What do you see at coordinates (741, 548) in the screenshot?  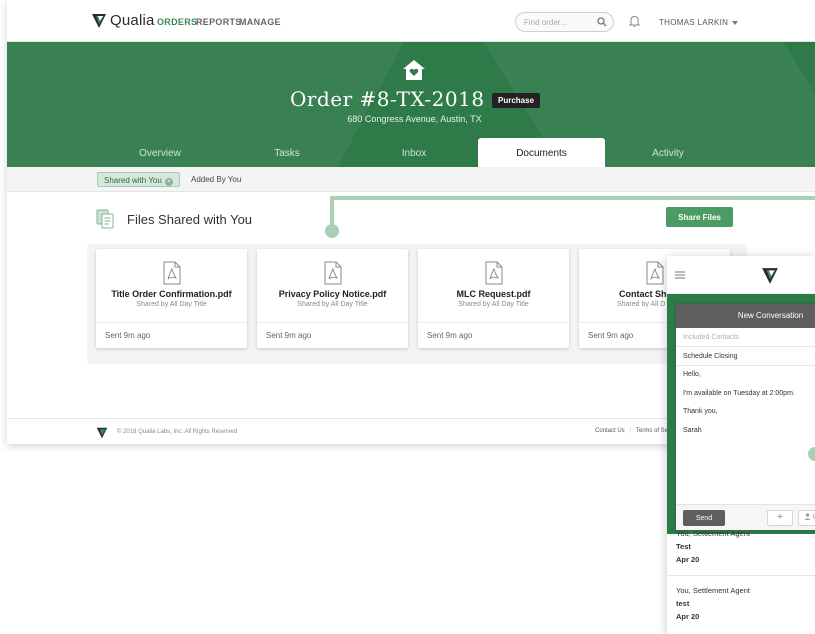 I see `message-list-item: You, Settlement Agent Test Apr 20` at bounding box center [741, 548].